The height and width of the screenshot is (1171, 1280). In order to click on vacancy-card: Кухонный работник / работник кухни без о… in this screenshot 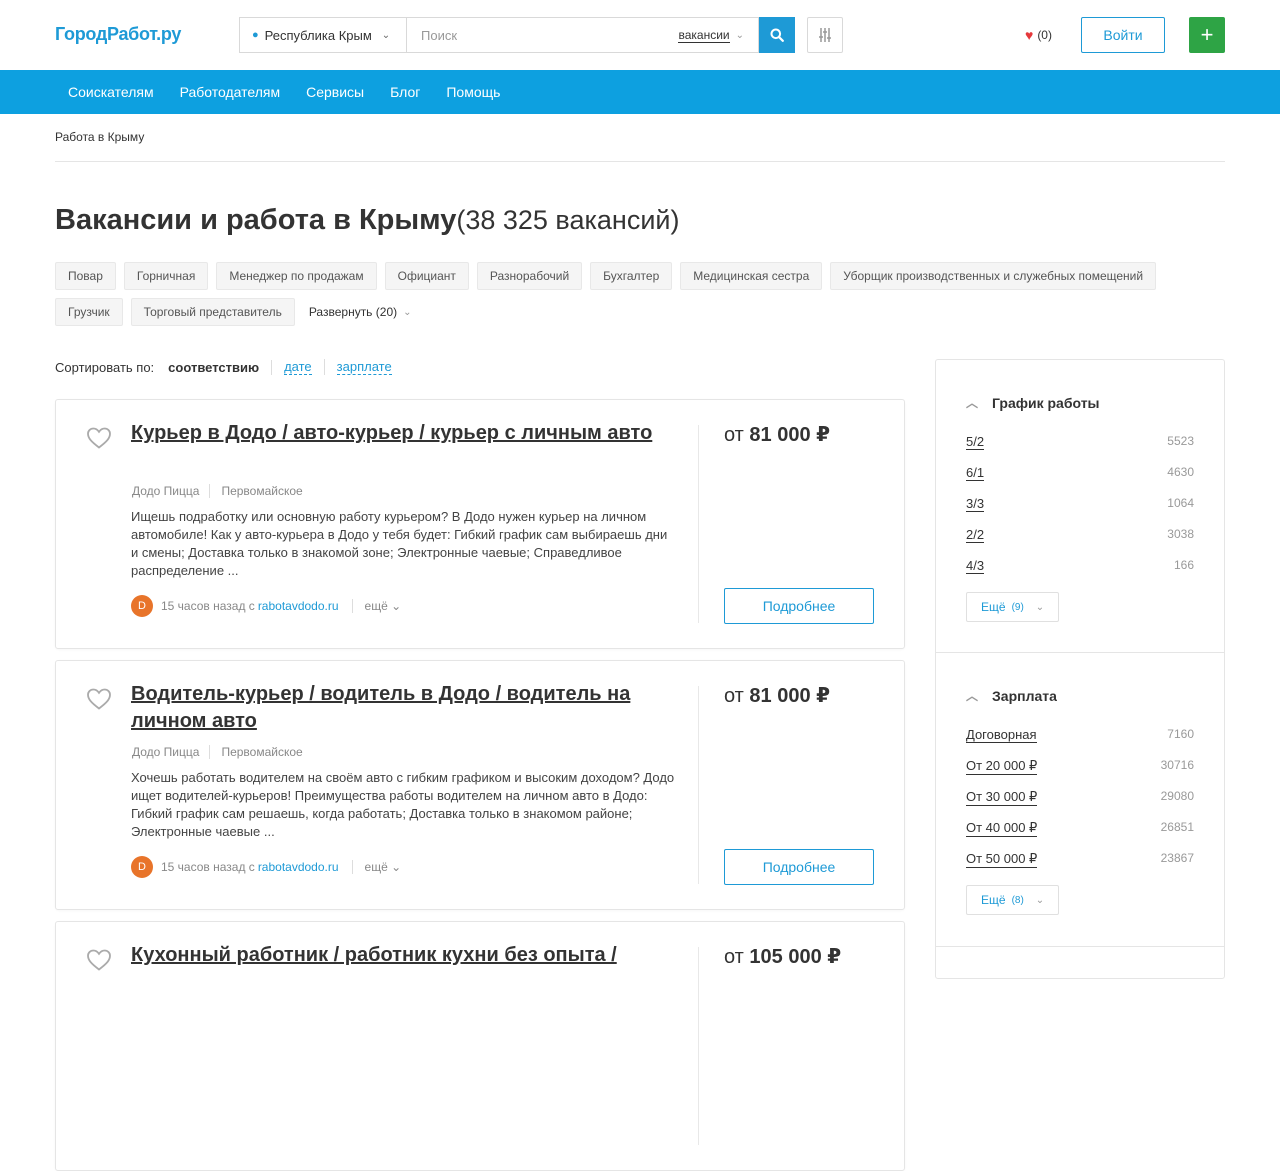, I will do `click(480, 1046)`.